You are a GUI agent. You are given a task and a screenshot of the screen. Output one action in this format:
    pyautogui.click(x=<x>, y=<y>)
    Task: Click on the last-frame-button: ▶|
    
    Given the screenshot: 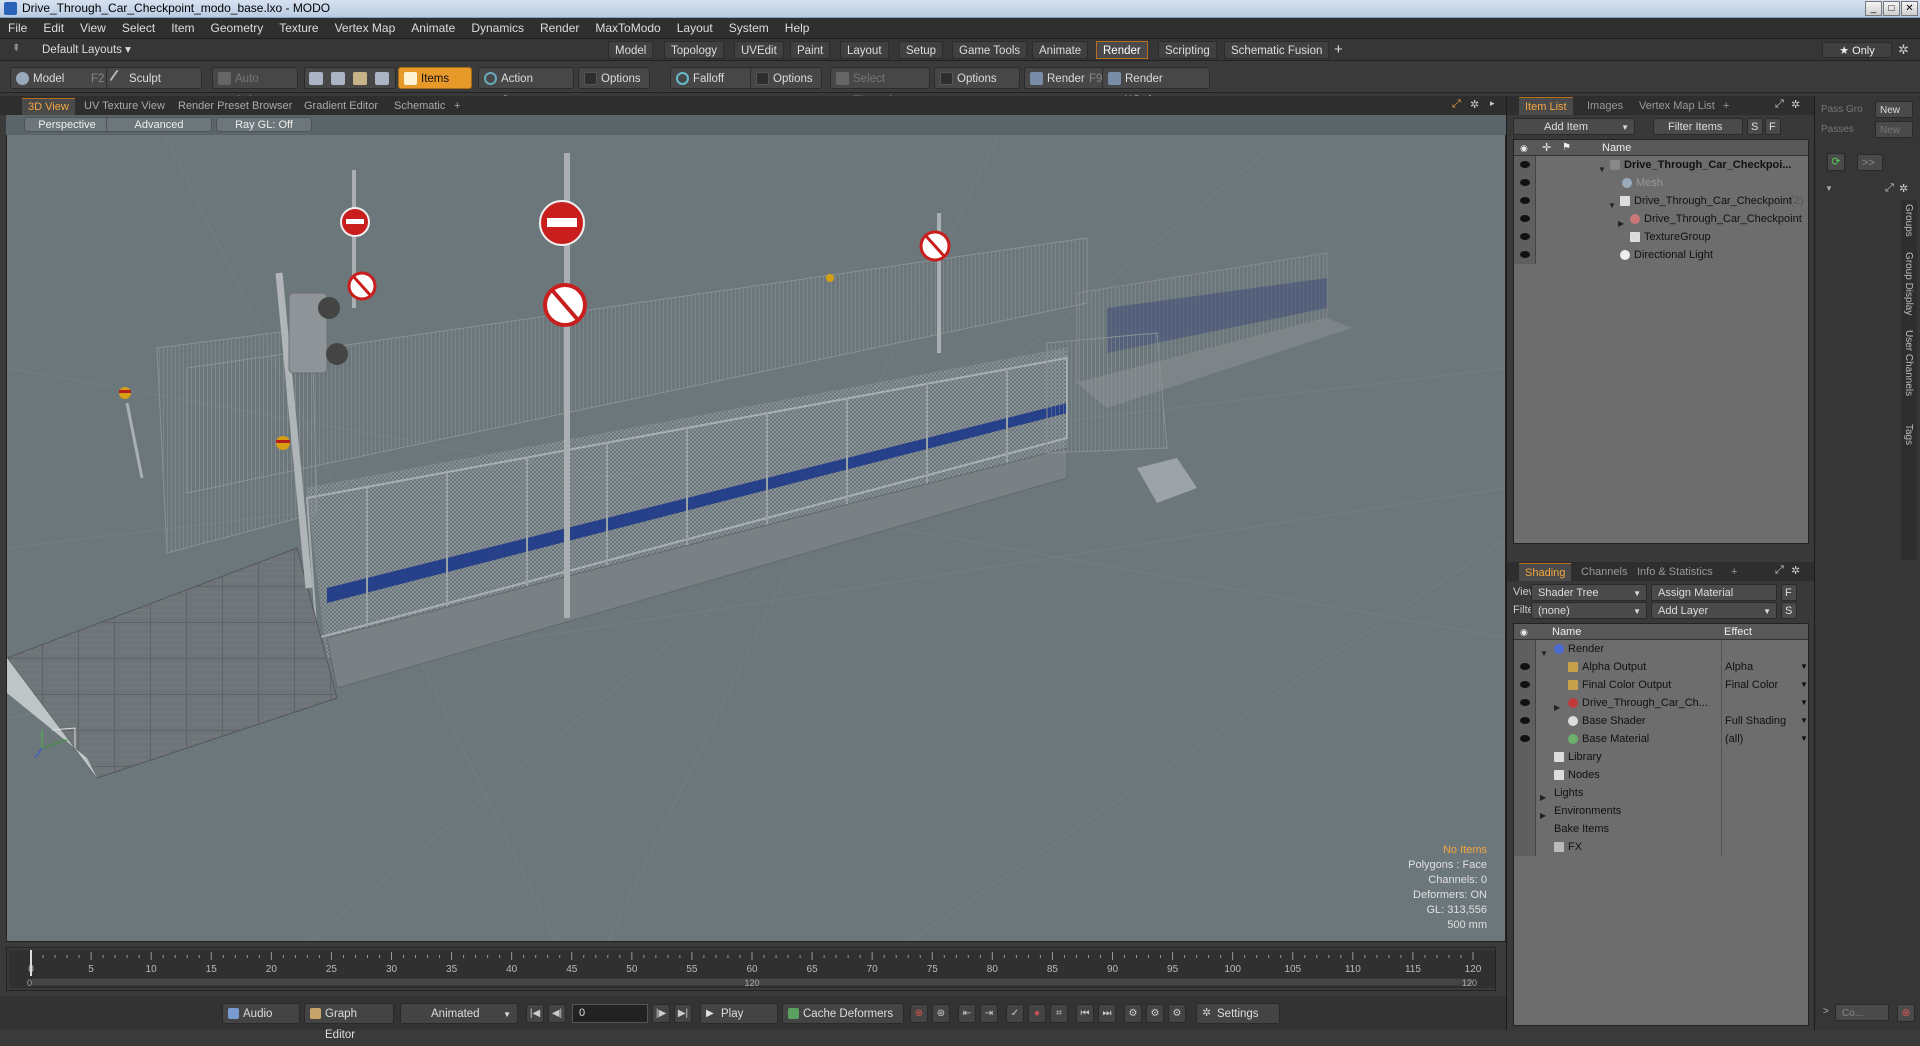 What is the action you would take?
    pyautogui.click(x=683, y=1013)
    